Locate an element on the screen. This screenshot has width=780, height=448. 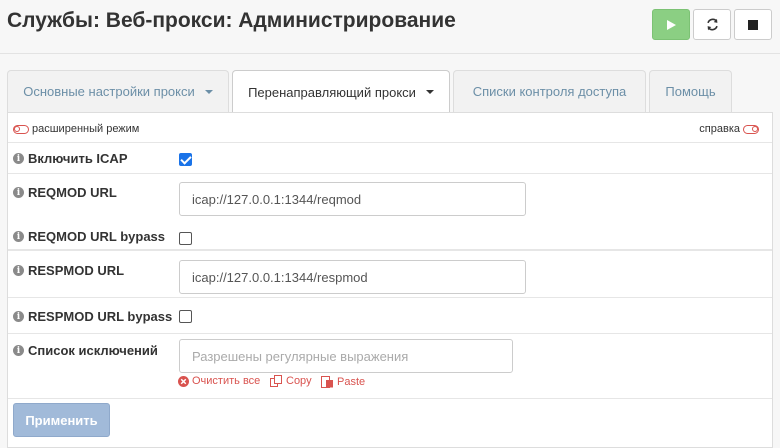
field-label-text: REQMOD URL bypass is located at coordinates (97, 236).